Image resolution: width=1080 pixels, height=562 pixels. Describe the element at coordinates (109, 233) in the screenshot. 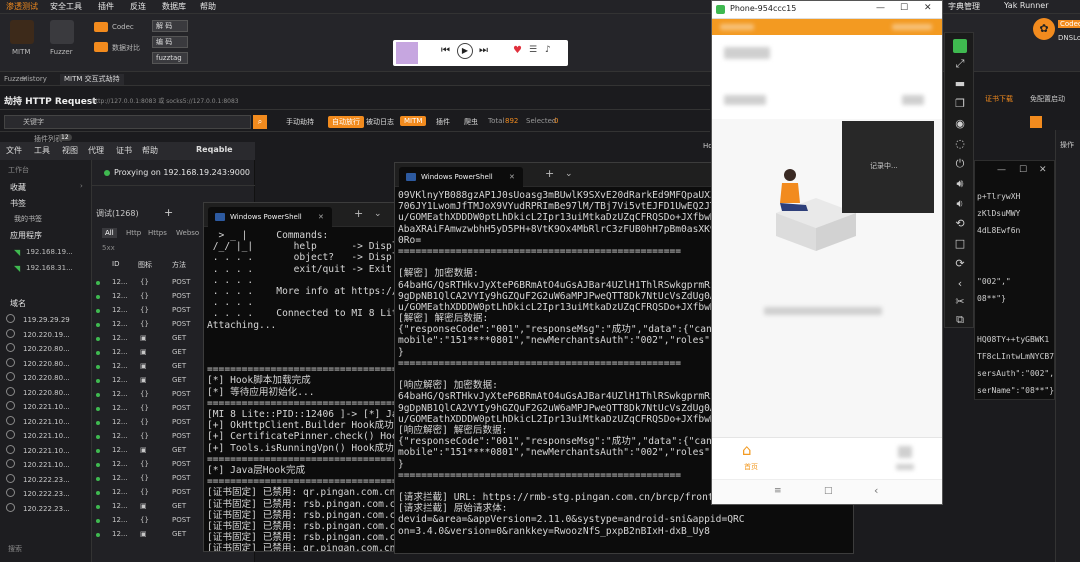

I see `filter-all: All` at that location.